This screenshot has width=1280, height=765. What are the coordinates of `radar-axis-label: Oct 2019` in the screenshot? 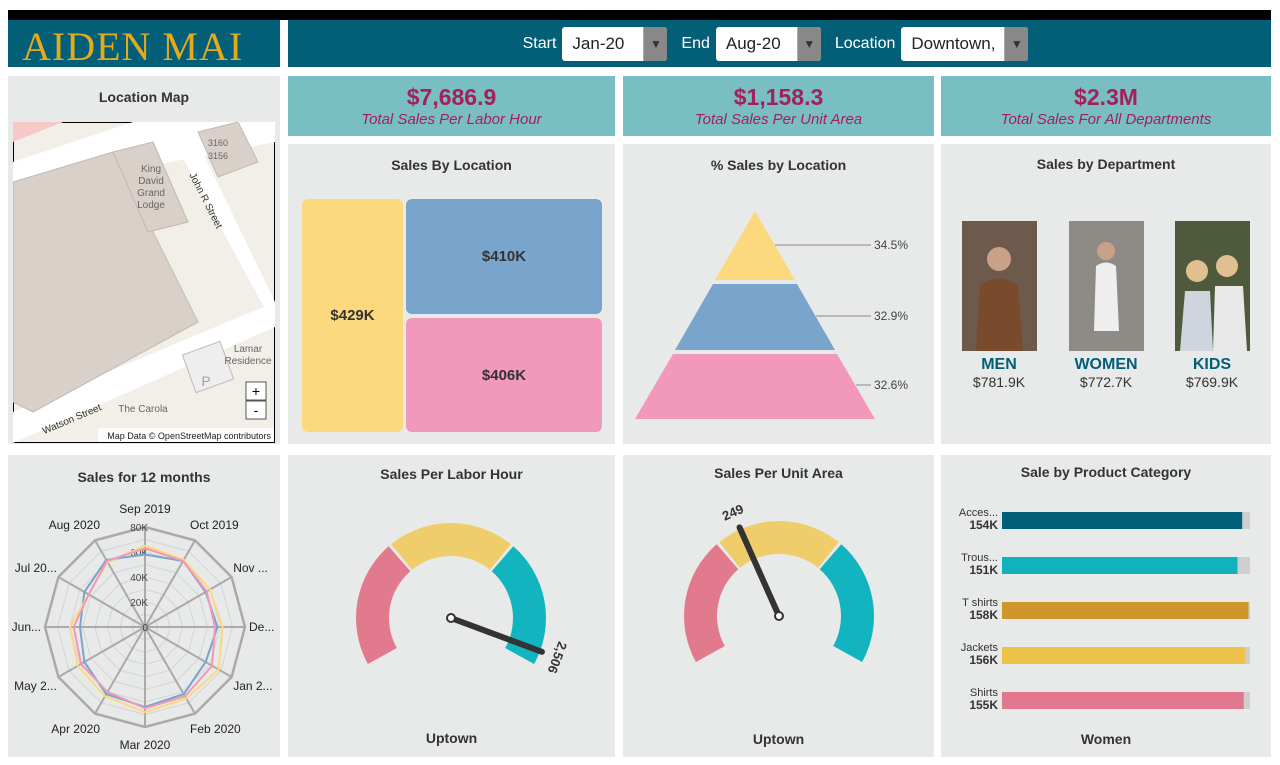 It's located at (214, 525).